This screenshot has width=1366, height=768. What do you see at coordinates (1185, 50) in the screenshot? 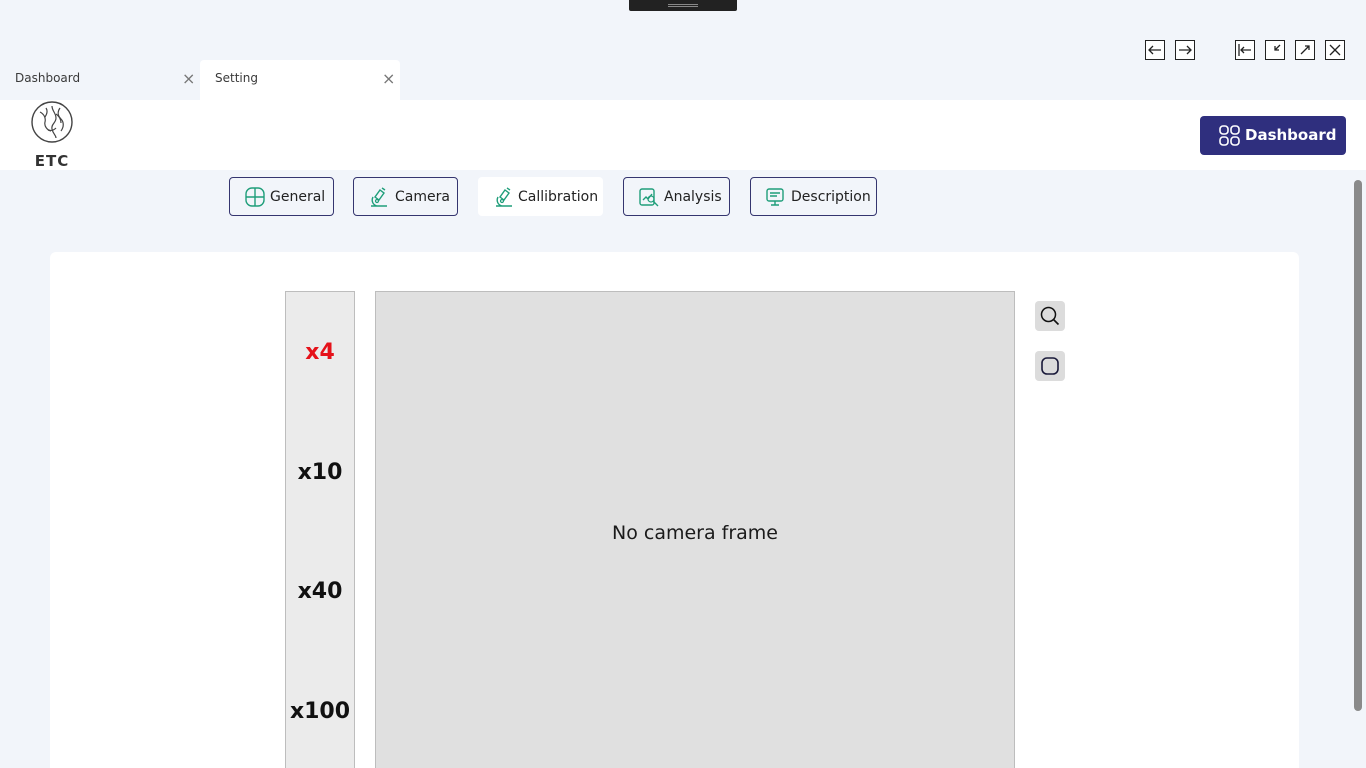
I see `arrow-right-icon` at bounding box center [1185, 50].